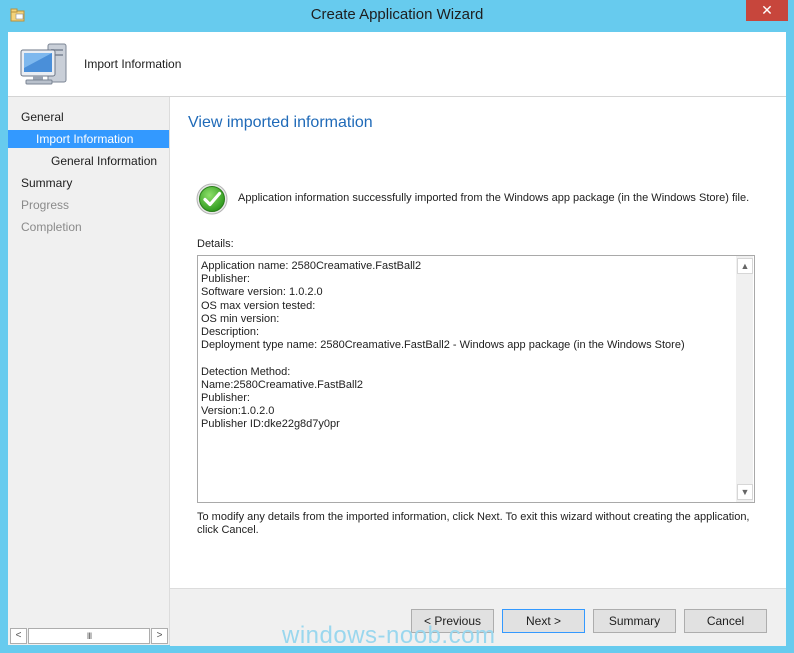 This screenshot has height=653, width=794. Describe the element at coordinates (88, 139) in the screenshot. I see `sidebar-item-import-information: Import Information` at that location.